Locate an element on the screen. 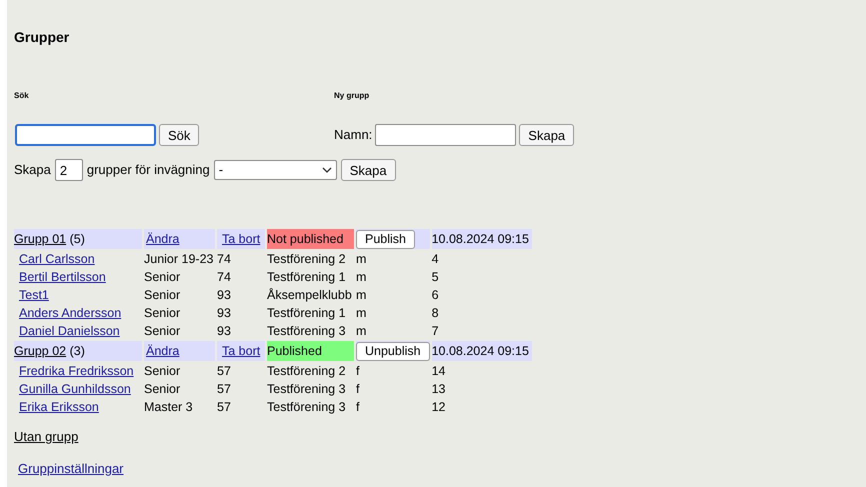  group-name-field is located at coordinates (445, 135).